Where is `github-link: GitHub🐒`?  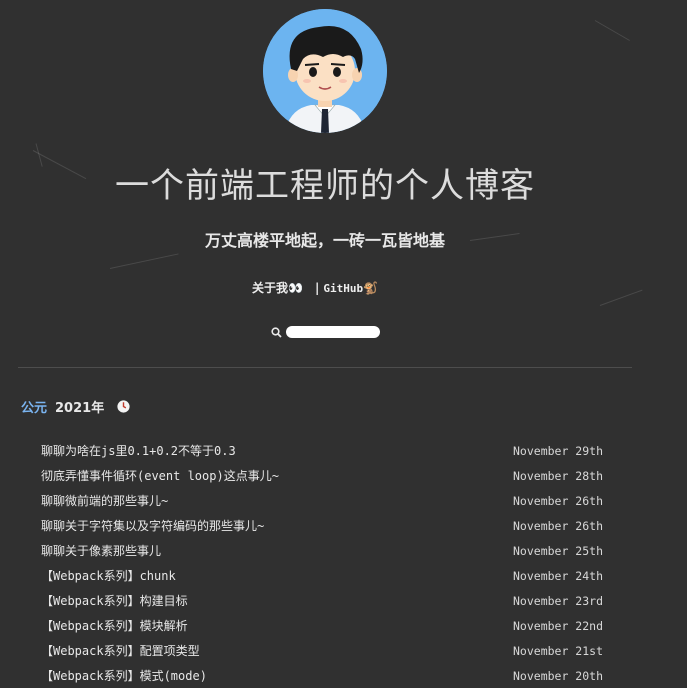
github-link: GitHub🐒 is located at coordinates (350, 288).